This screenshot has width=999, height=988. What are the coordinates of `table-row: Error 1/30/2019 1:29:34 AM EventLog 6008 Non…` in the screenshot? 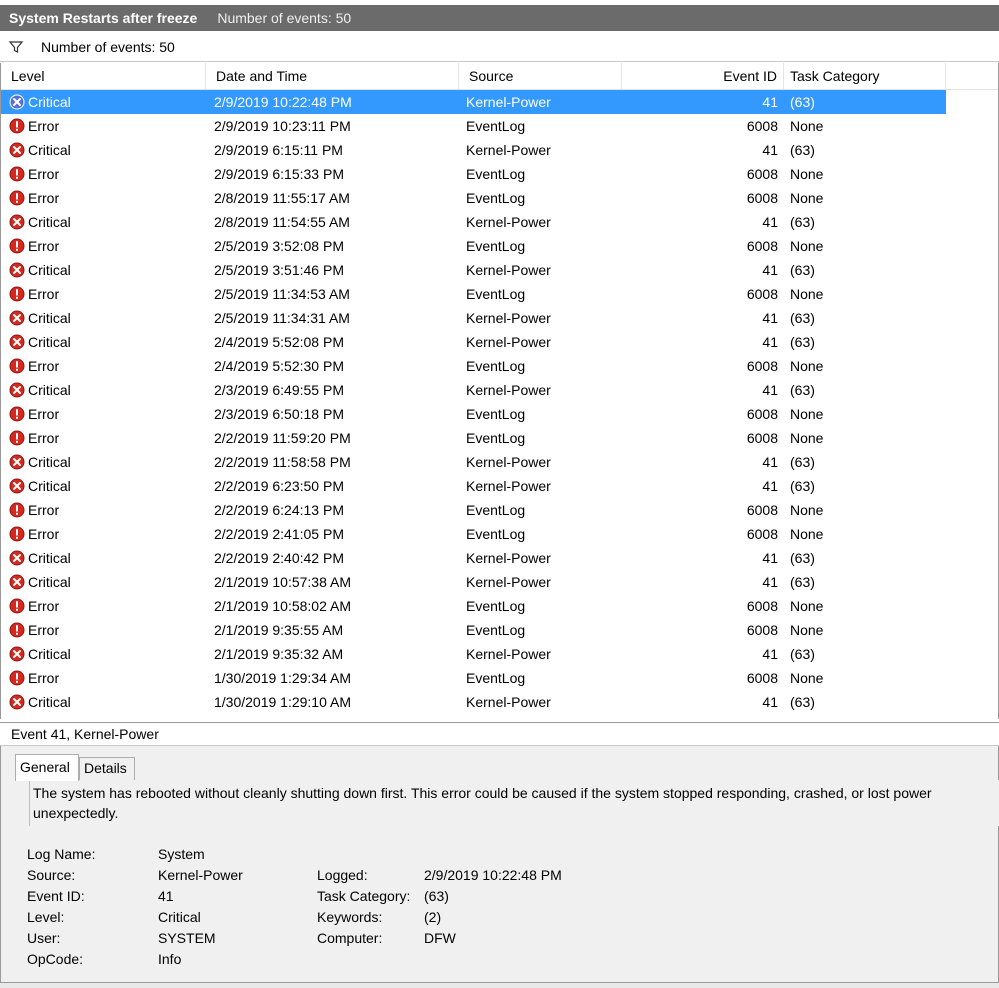 It's located at (499, 678).